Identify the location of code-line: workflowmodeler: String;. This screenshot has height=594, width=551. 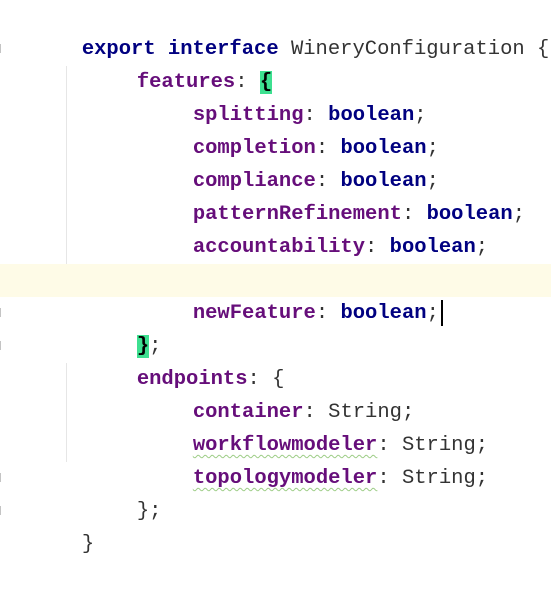
(275, 426).